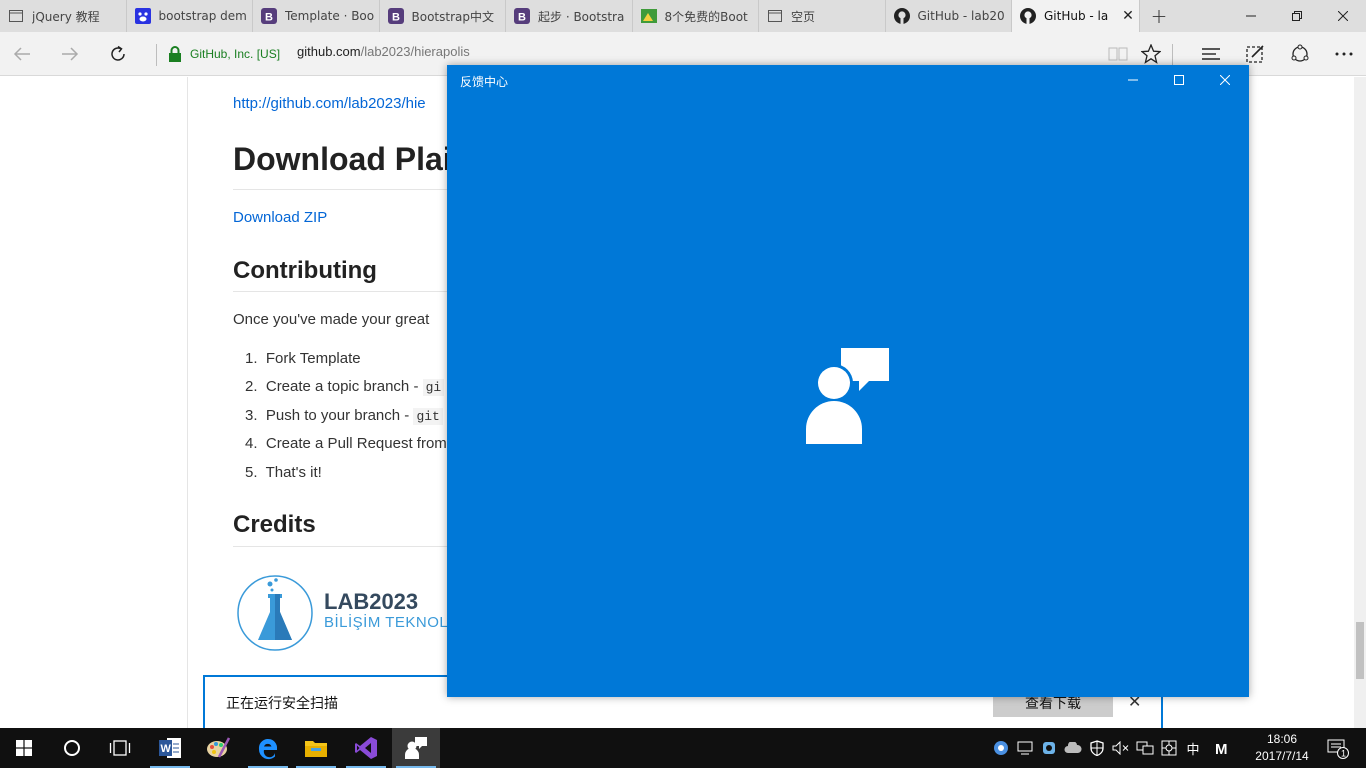 The height and width of the screenshot is (768, 1366). I want to click on file-explorer-icon, so click(316, 748).